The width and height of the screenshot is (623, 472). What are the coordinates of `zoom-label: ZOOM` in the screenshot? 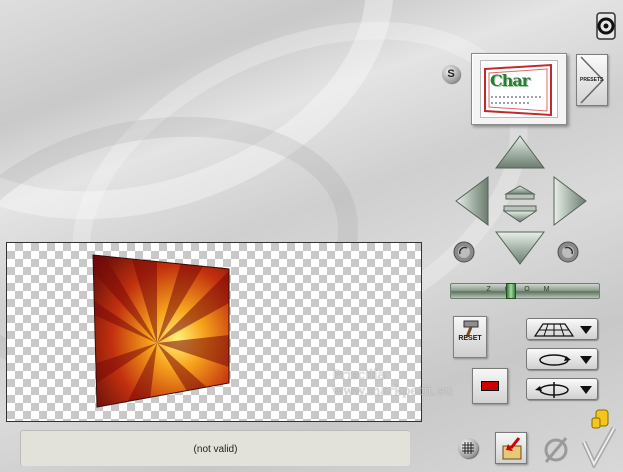 It's located at (525, 289).